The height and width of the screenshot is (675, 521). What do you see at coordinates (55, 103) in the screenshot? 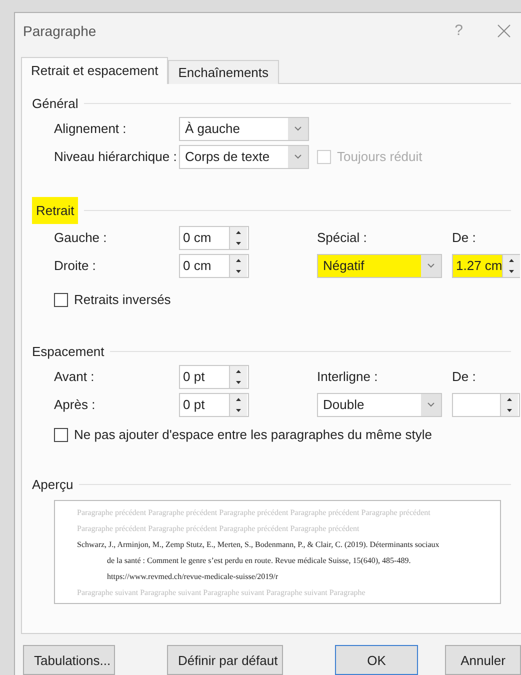
I see `section-heading: Général` at bounding box center [55, 103].